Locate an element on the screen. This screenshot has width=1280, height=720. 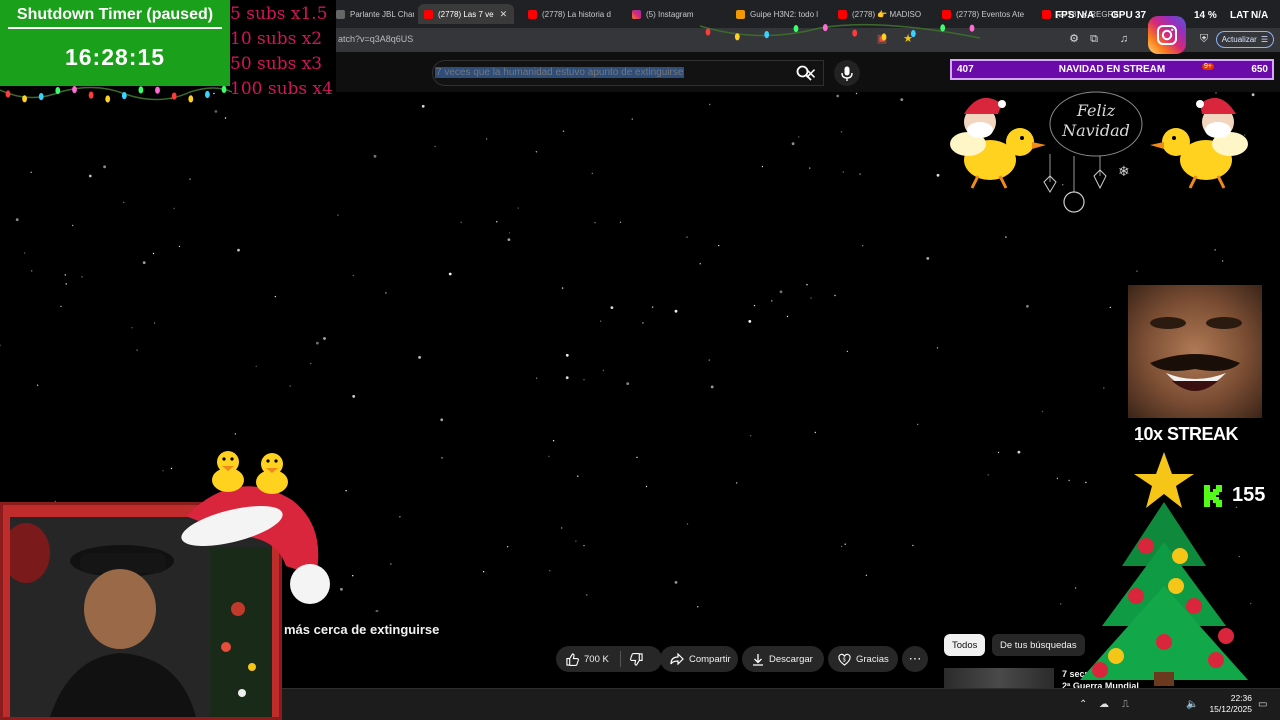
goal-target: 650 is located at coordinates (1259, 69).